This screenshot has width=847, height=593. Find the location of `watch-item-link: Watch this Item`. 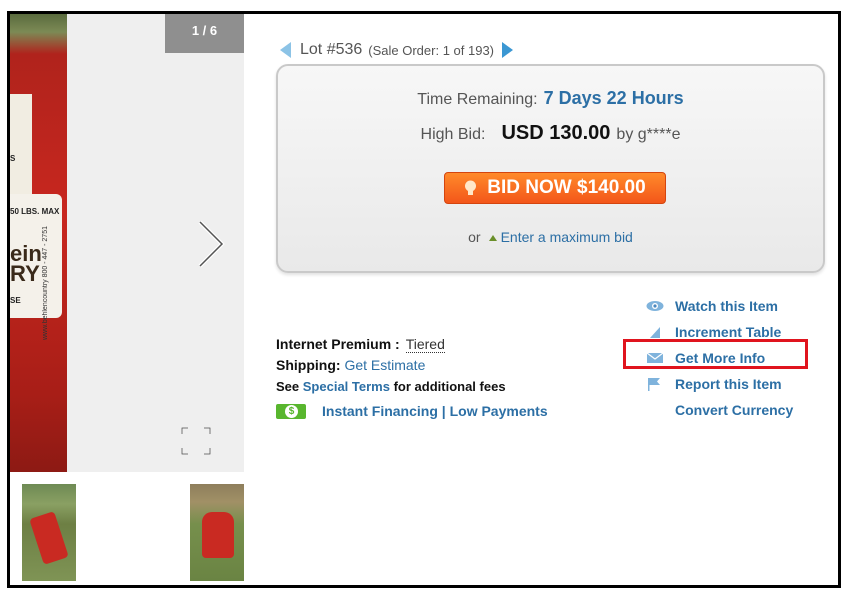

watch-item-link: Watch this Item is located at coordinates (736, 306).